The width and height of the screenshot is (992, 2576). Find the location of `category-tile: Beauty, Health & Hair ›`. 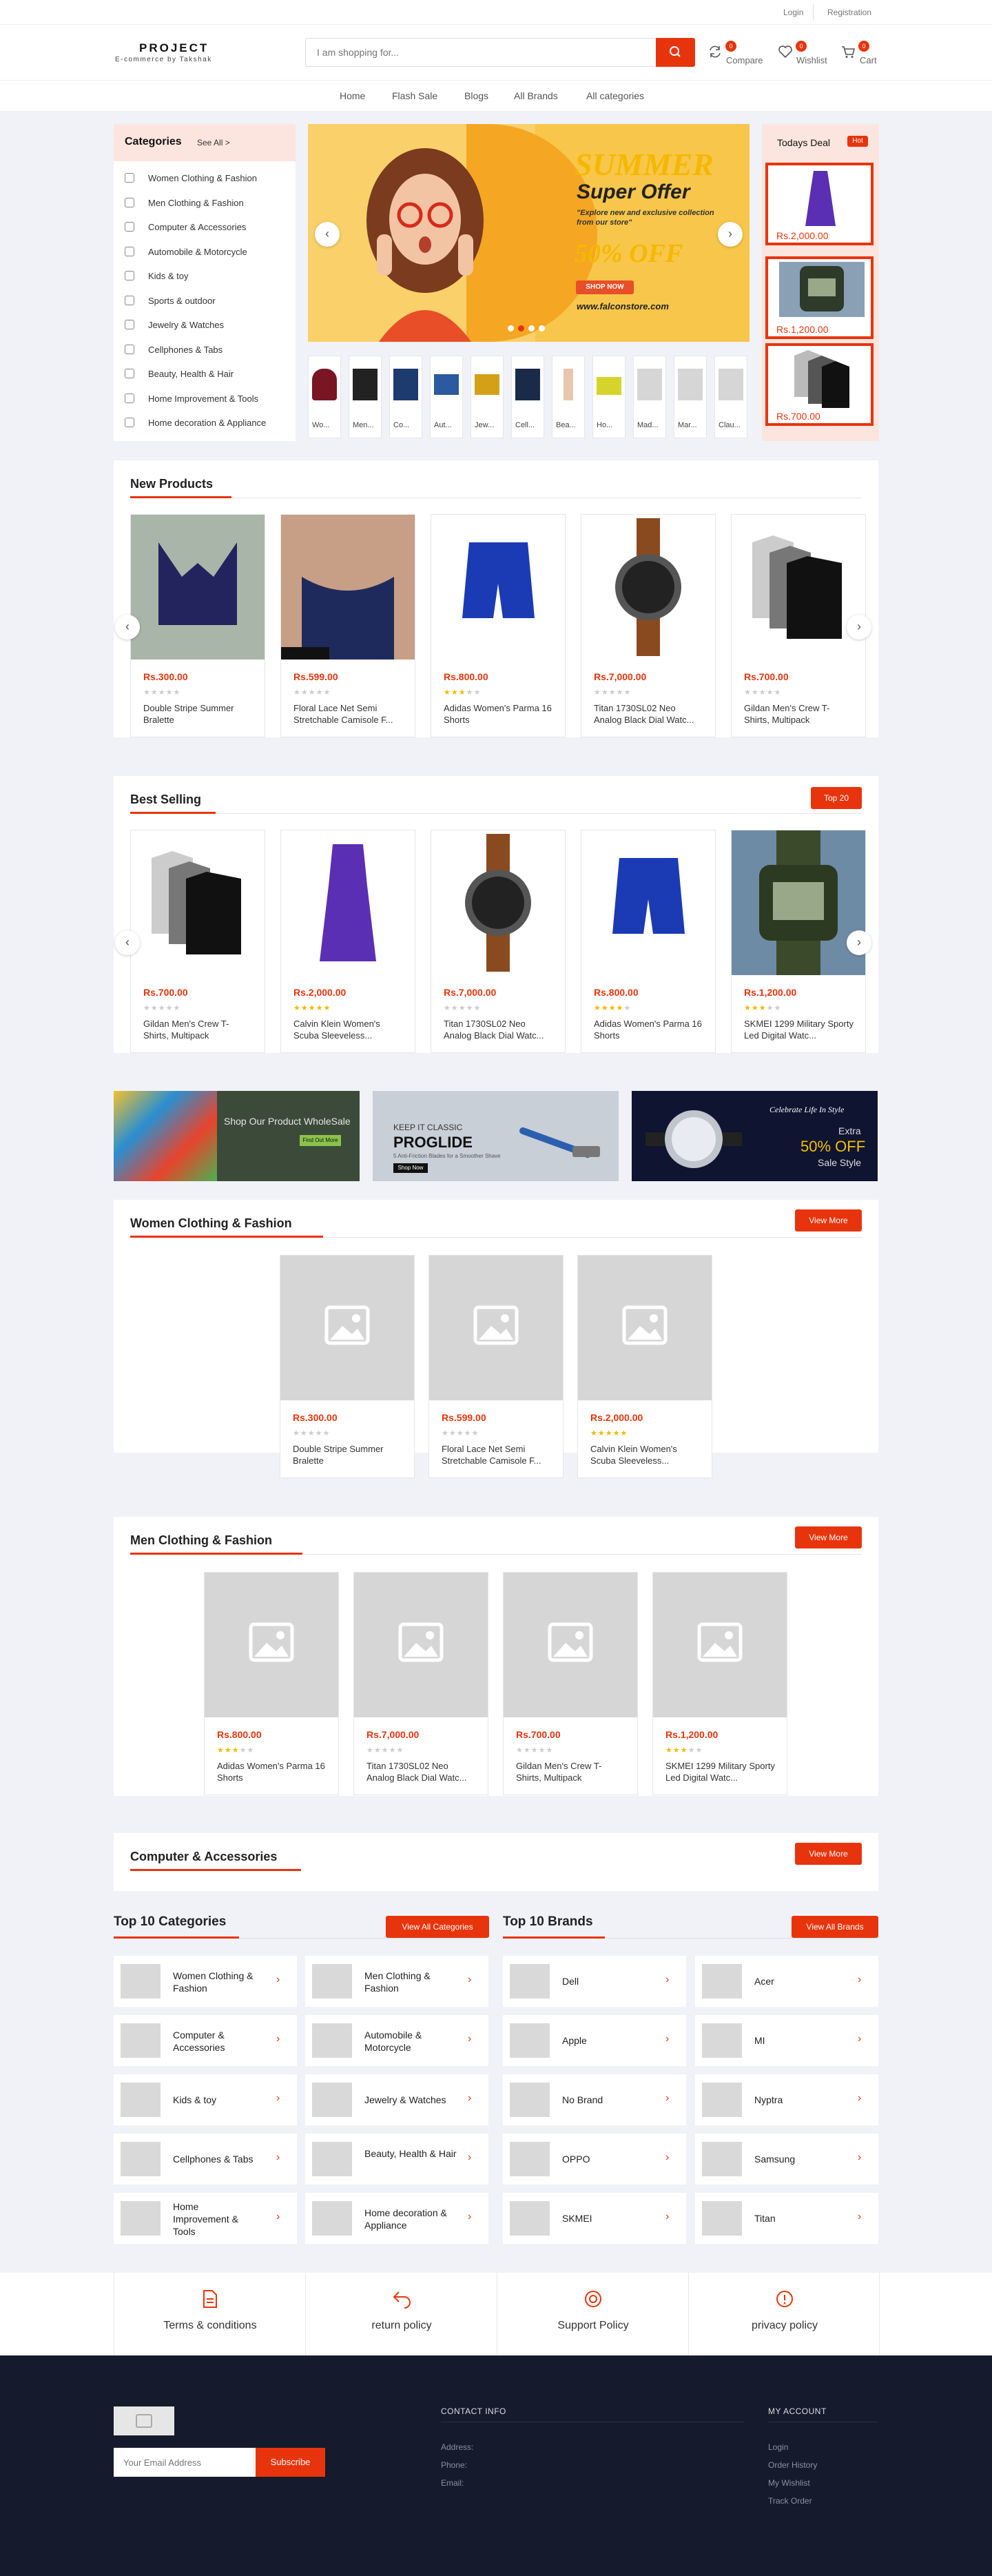

category-tile: Beauty, Health & Hair › is located at coordinates (397, 2159).